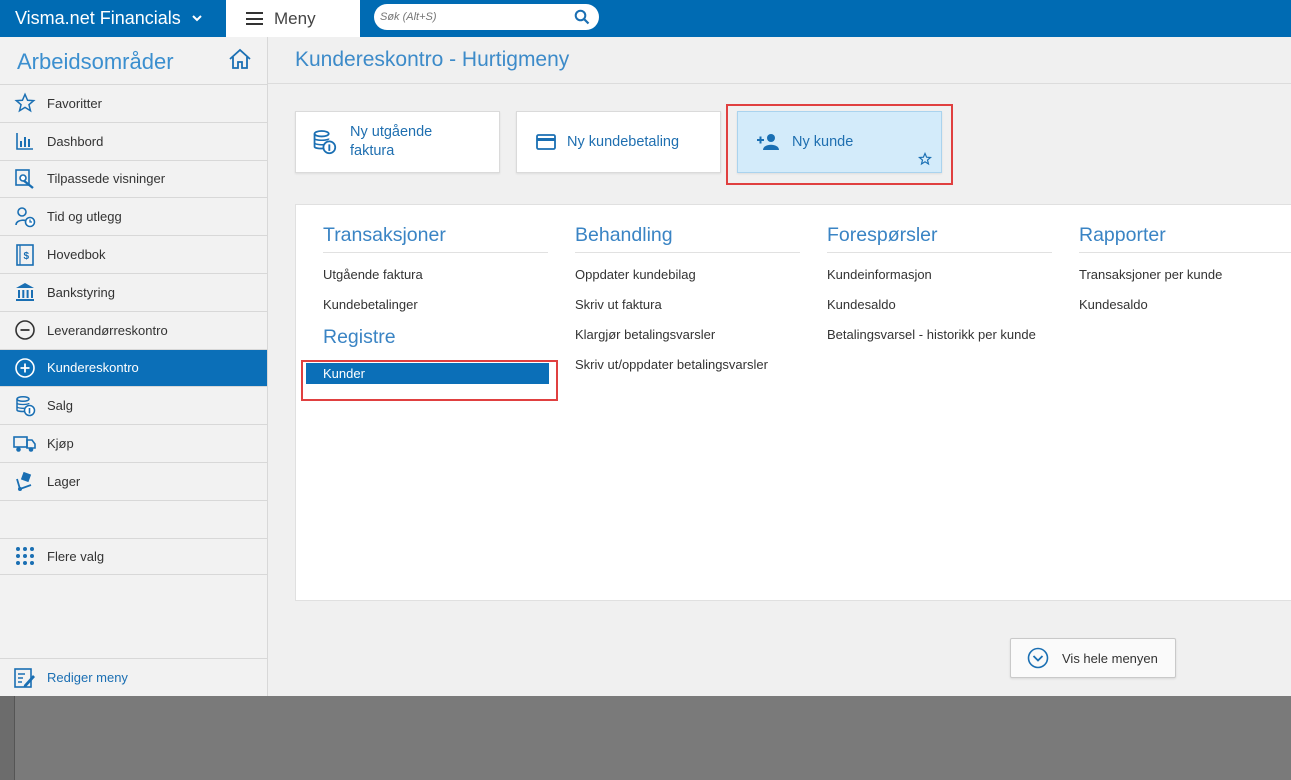  I want to click on sidebar-item-label: Kjøp, so click(60, 444).